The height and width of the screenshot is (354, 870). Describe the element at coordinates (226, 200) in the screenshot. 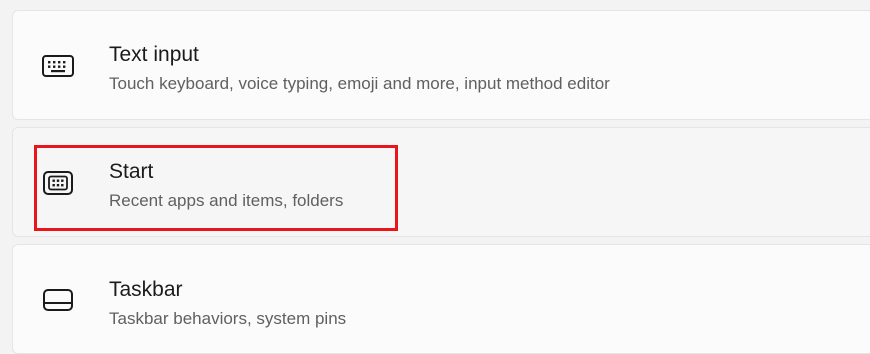

I see `settings-item-subtitle: Recent apps and items, folders` at that location.